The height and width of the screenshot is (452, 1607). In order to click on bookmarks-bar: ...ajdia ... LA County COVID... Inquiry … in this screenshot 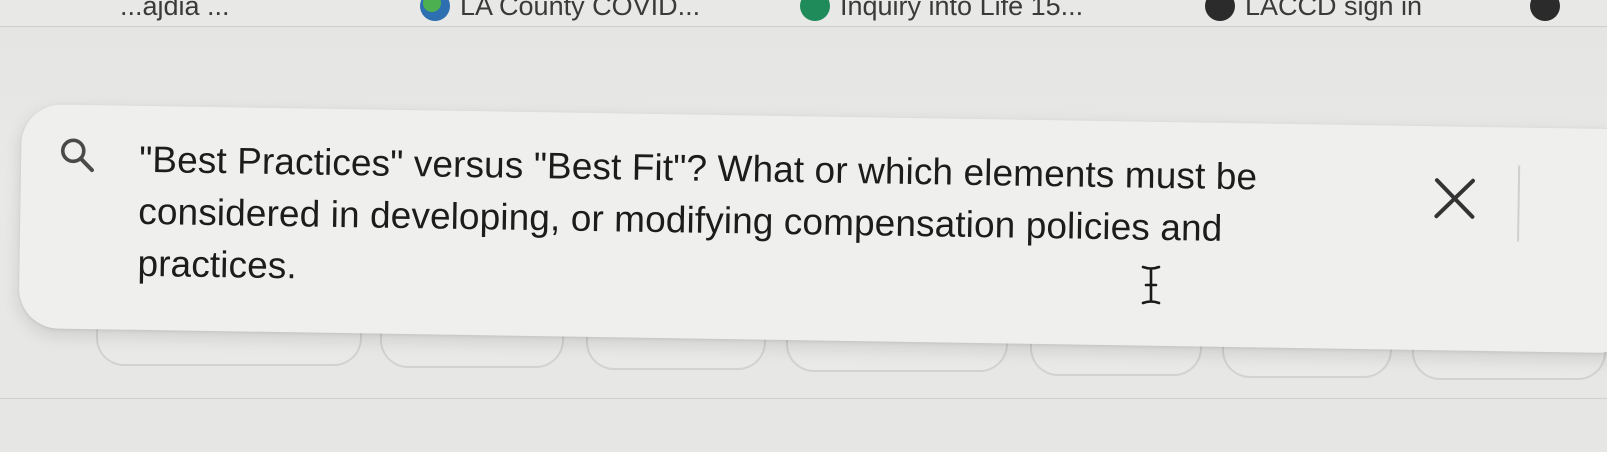, I will do `click(803, 13)`.